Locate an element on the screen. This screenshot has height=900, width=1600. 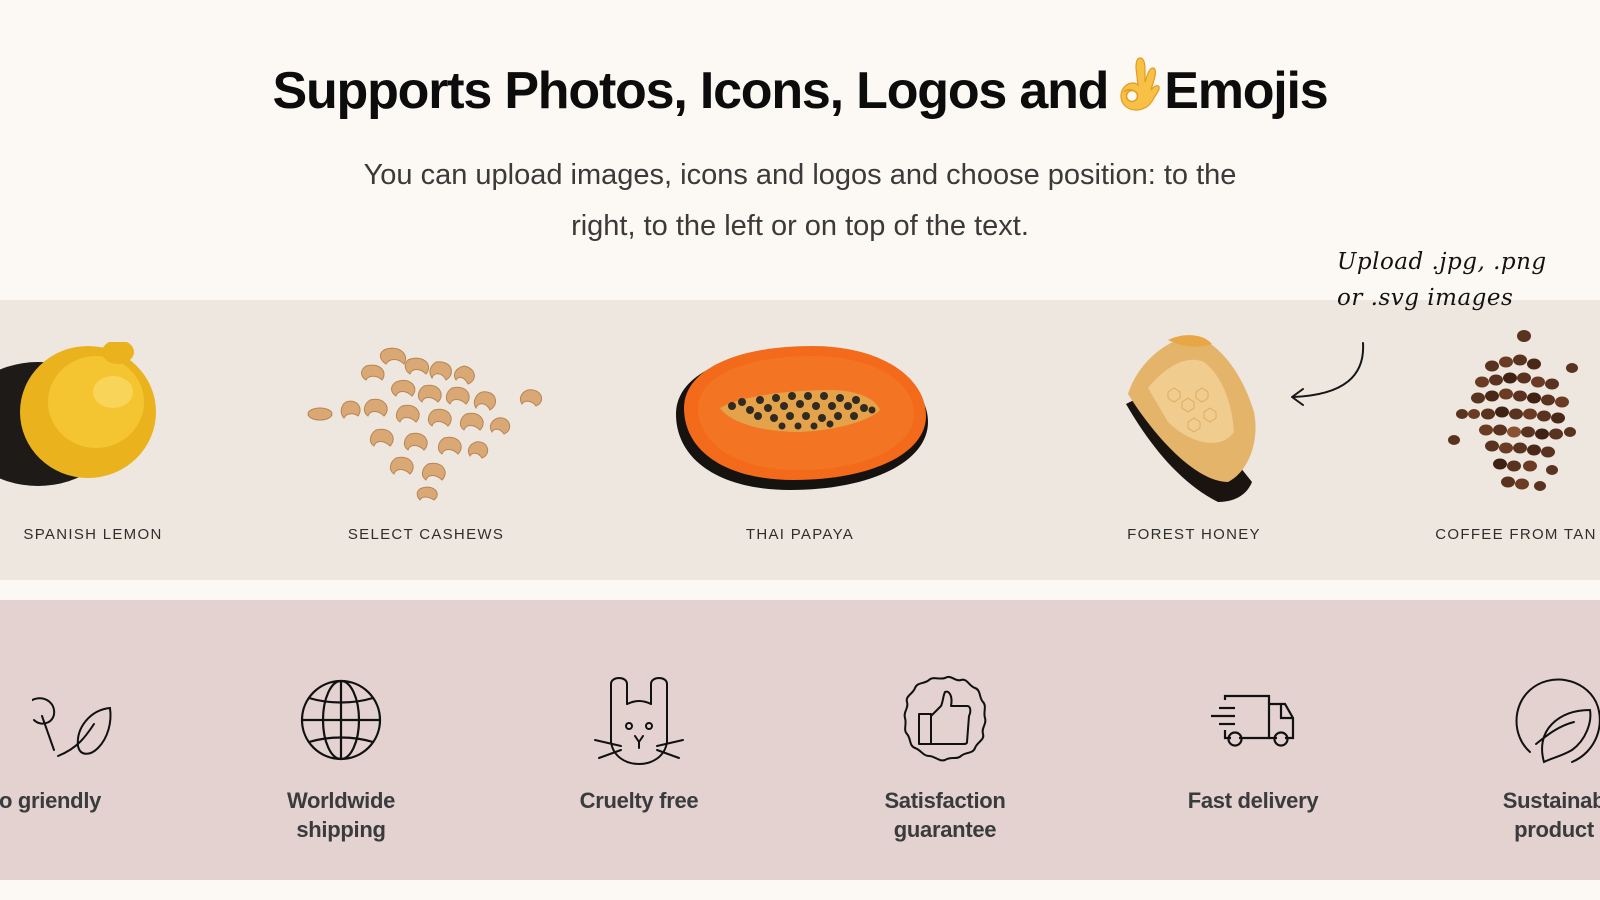
hero-title: Supports Photos, Icons, Logos and Emojis is located at coordinates (800, 88).